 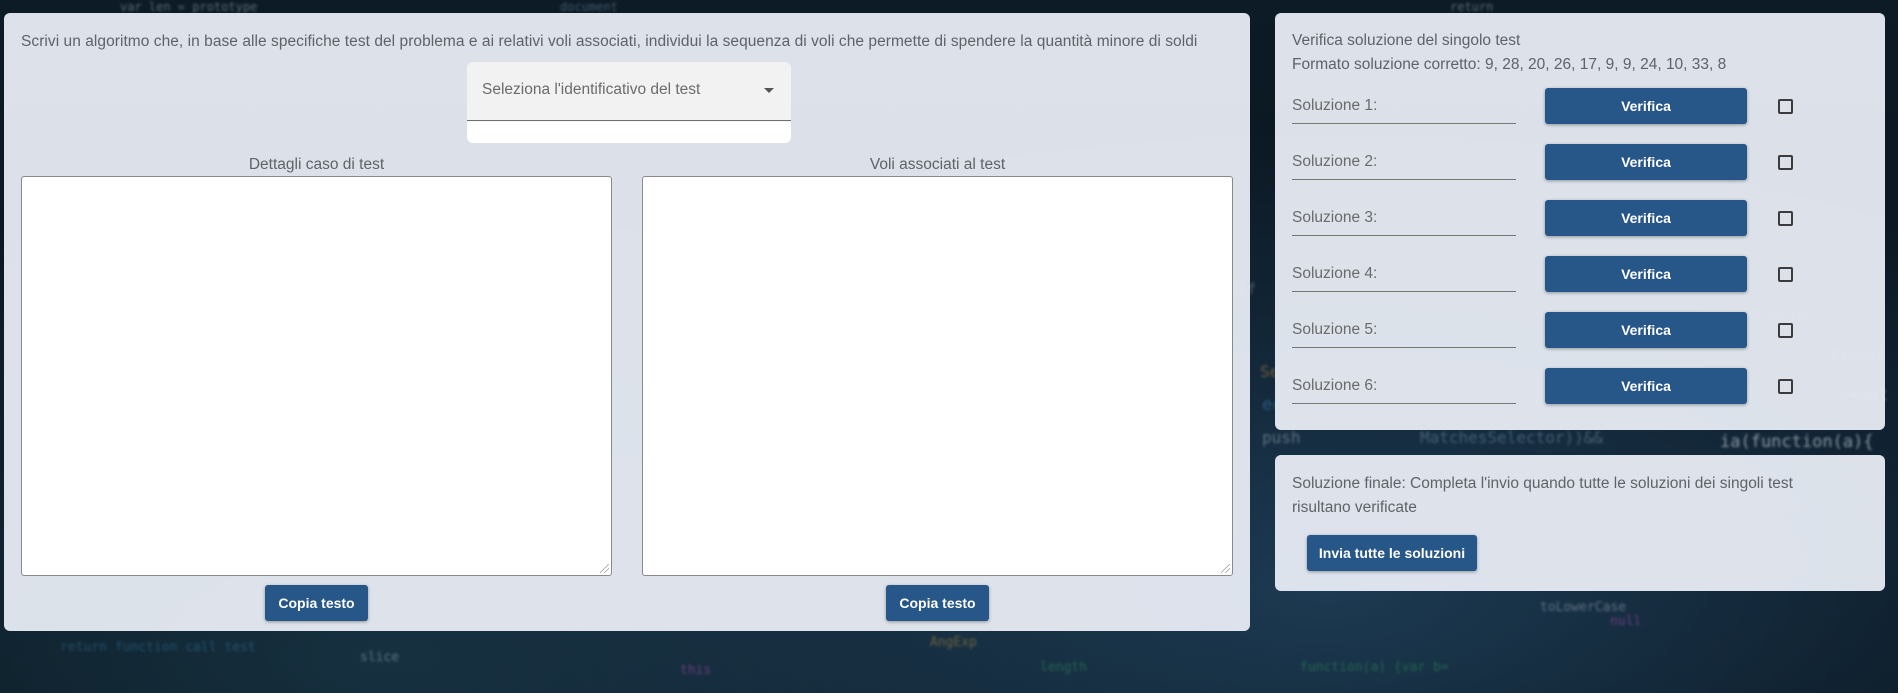 I want to click on test-id-select-hint, so click(x=629, y=132).